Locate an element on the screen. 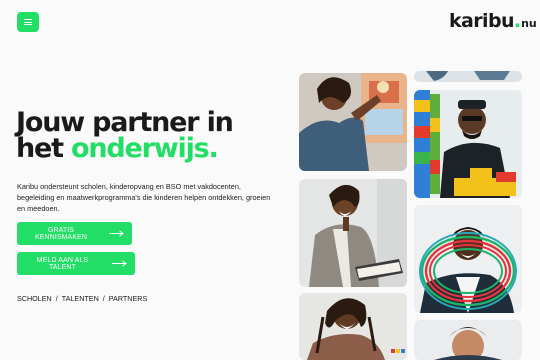 The width and height of the screenshot is (540, 360). woman-braids-photo is located at coordinates (353, 326).